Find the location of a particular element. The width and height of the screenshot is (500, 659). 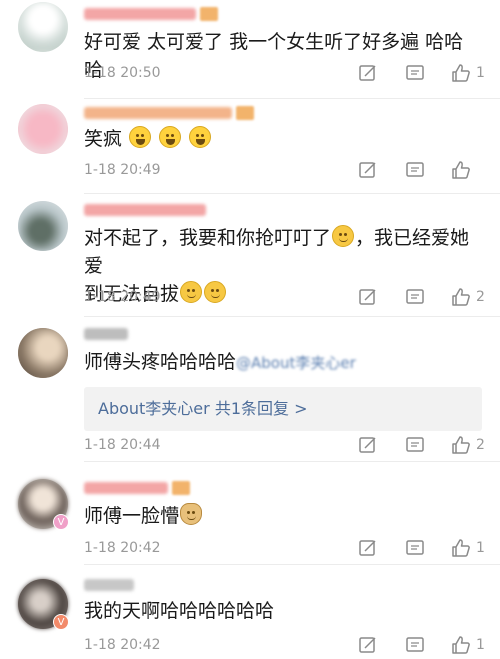

comment-text-content: 师傅头疼哈哈哈哈 is located at coordinates (160, 362).